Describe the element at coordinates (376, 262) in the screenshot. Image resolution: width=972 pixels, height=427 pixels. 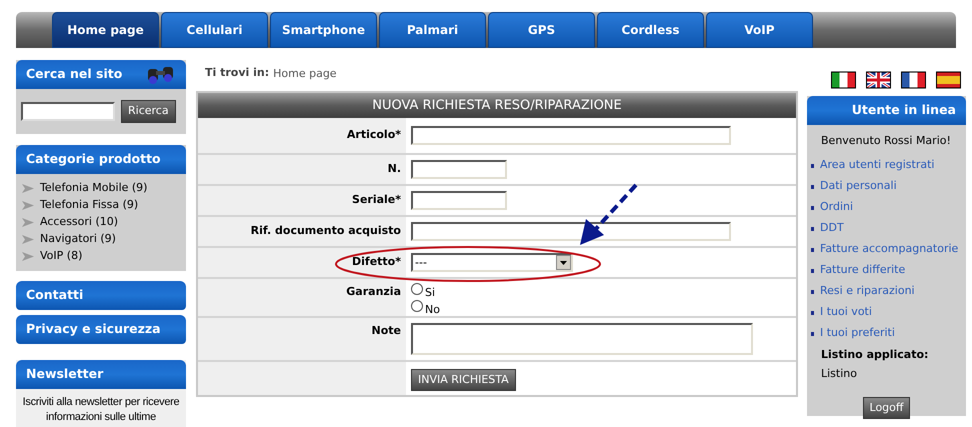
I see `field-label: Difetto*` at that location.